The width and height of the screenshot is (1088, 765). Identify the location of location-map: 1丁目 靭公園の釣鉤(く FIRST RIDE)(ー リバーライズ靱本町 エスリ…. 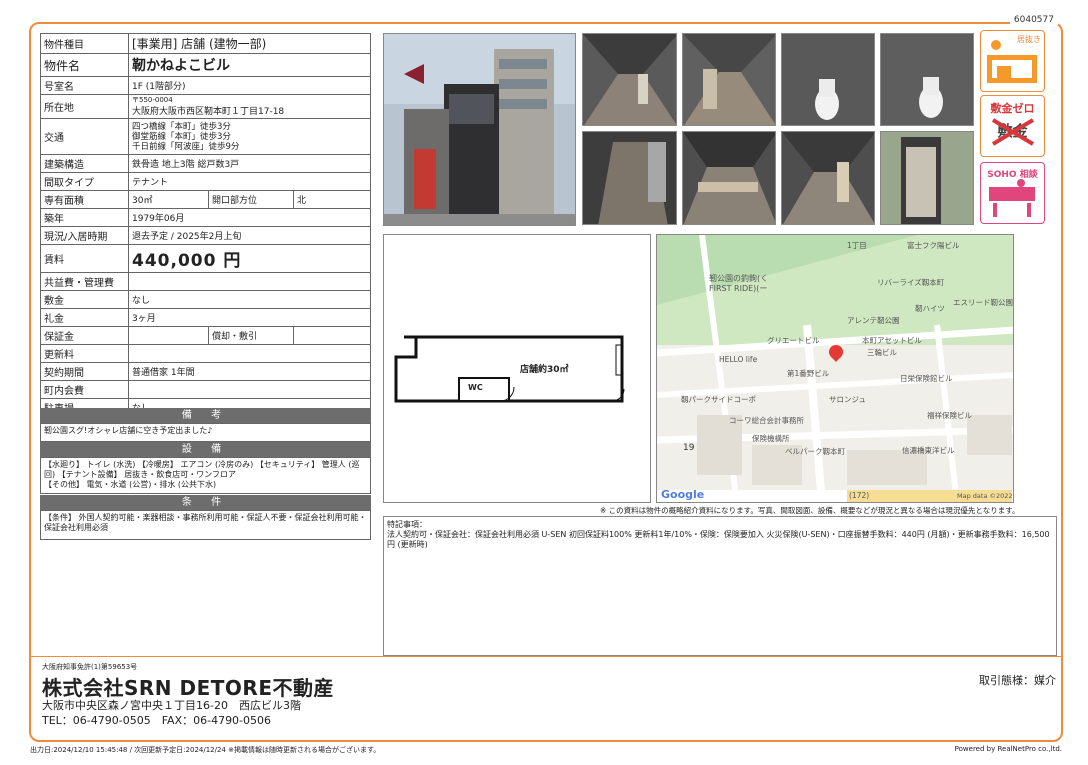
(835, 368).